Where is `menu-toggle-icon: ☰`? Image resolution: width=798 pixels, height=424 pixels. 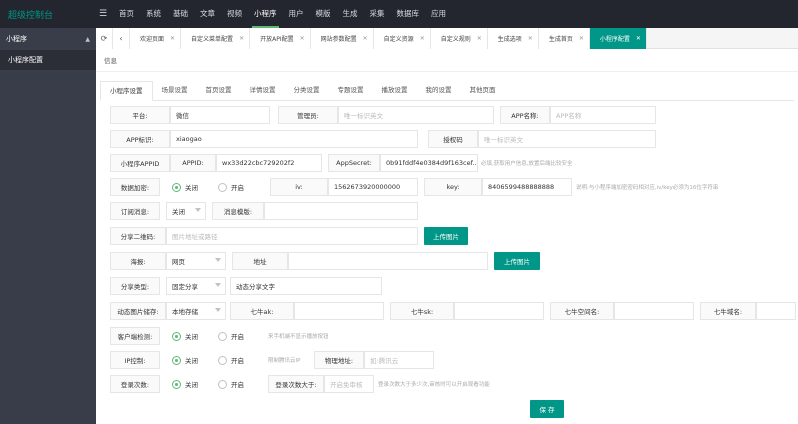
menu-toggle-icon: ☰ is located at coordinates (103, 14).